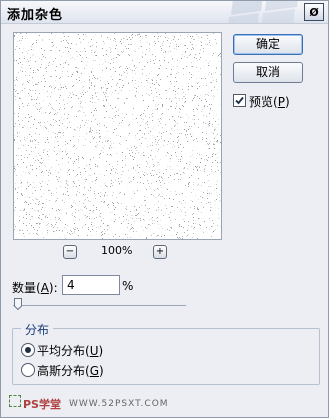 The image size is (329, 418). I want to click on amount-unit: %, so click(128, 286).